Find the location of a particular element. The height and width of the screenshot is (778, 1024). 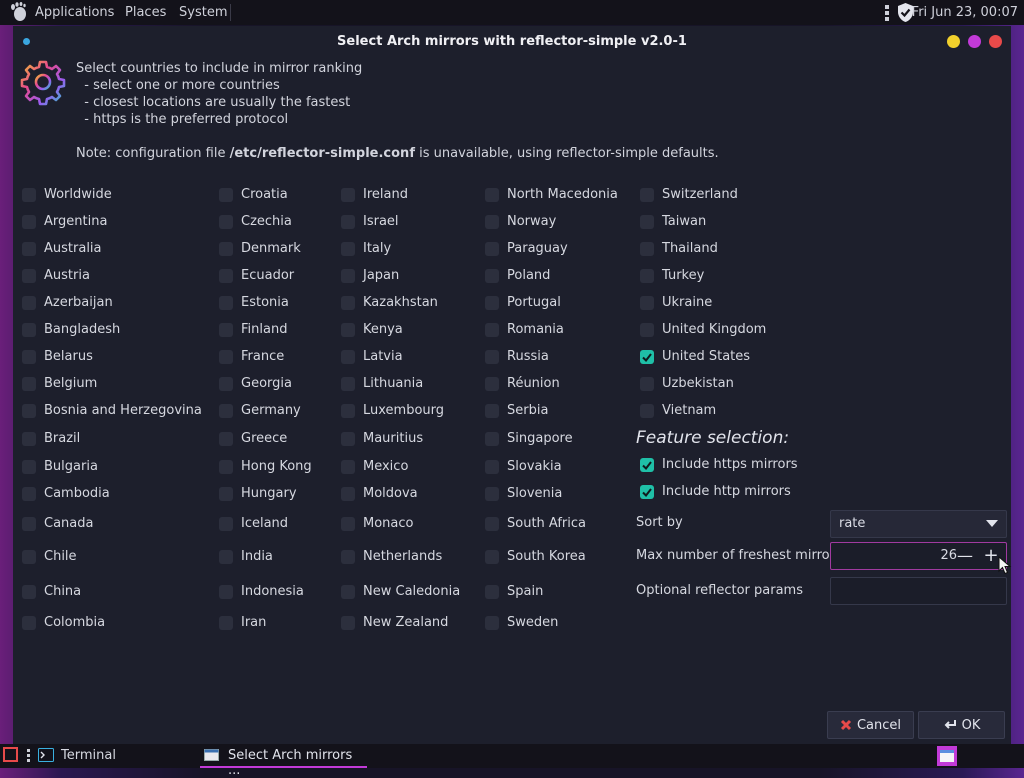

country-checkbox: Singapore is located at coordinates (529, 438).